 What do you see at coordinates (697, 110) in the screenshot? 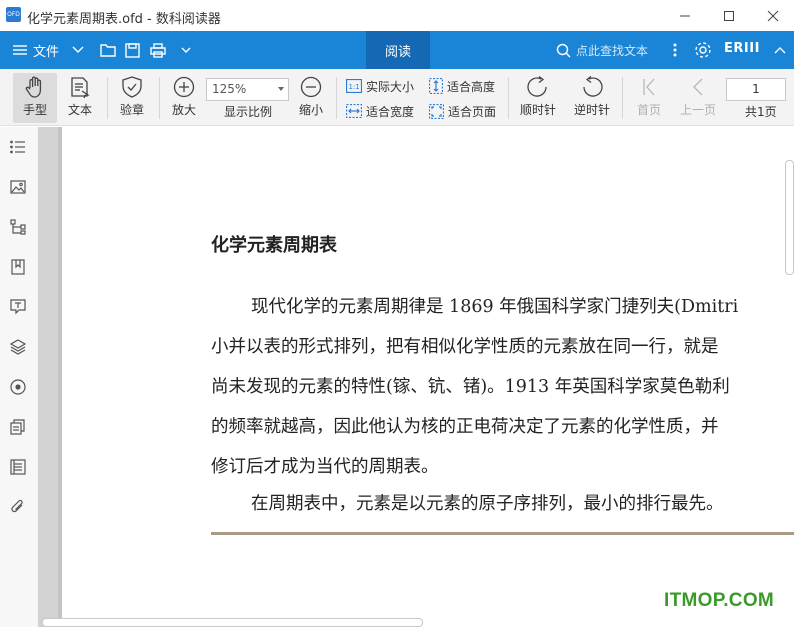
I see `previous-page-label: 上一页` at bounding box center [697, 110].